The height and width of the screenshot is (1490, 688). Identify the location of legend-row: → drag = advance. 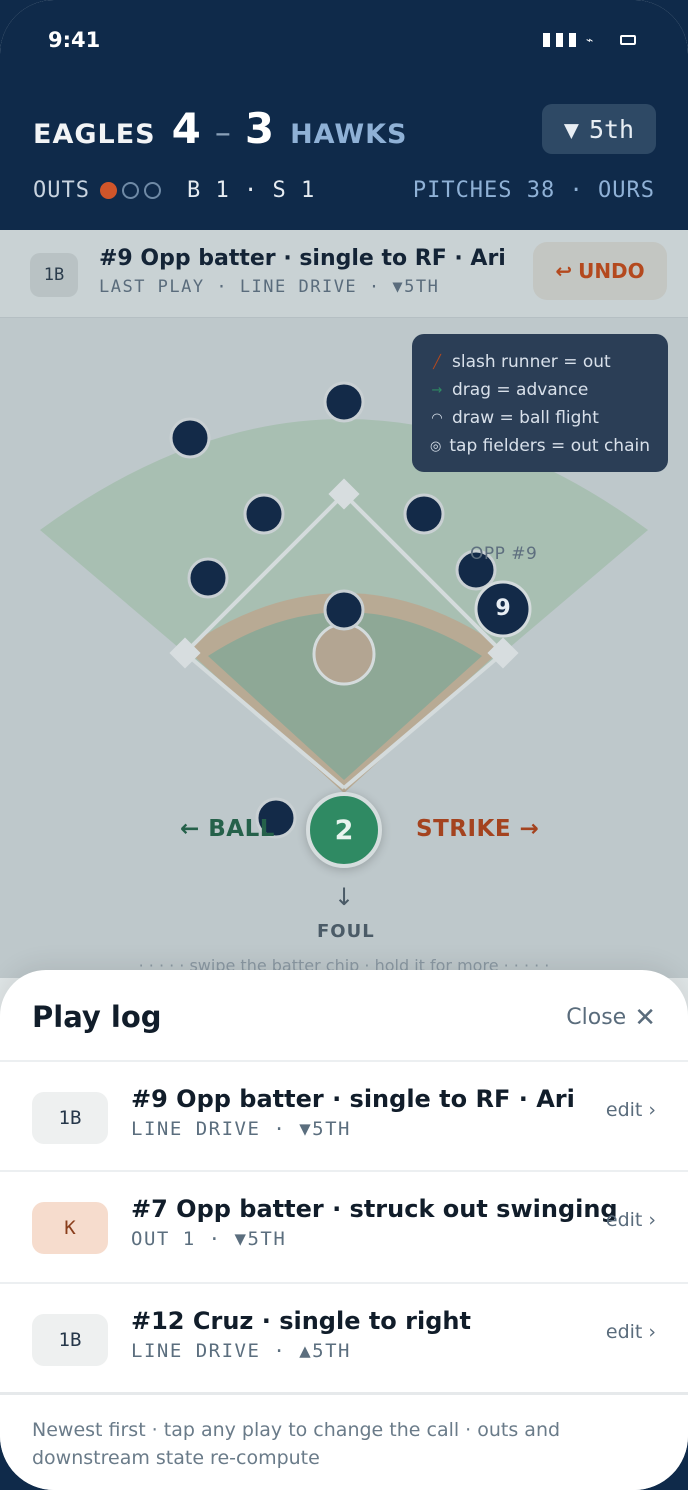
(540, 390).